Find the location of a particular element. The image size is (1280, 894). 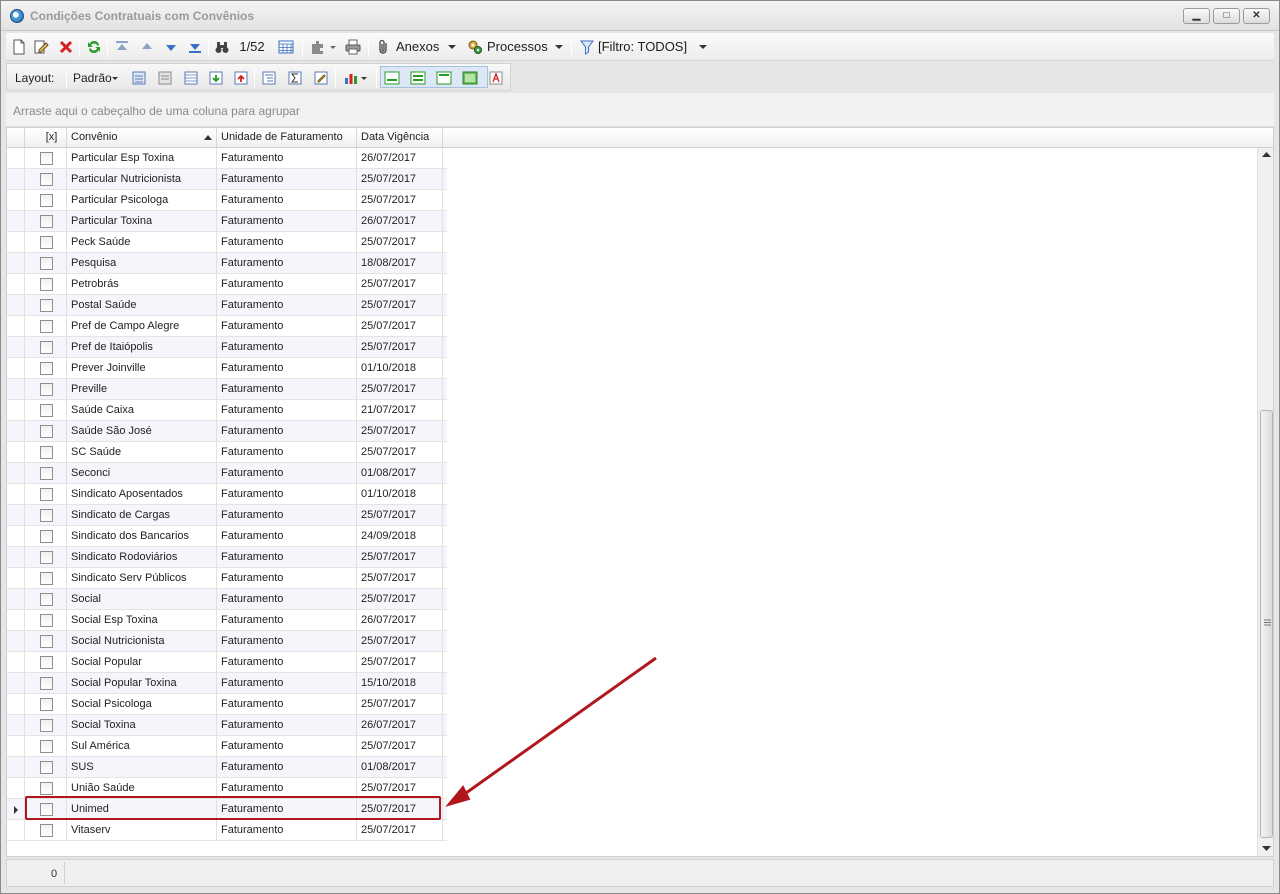

next-record-icon is located at coordinates (171, 47).